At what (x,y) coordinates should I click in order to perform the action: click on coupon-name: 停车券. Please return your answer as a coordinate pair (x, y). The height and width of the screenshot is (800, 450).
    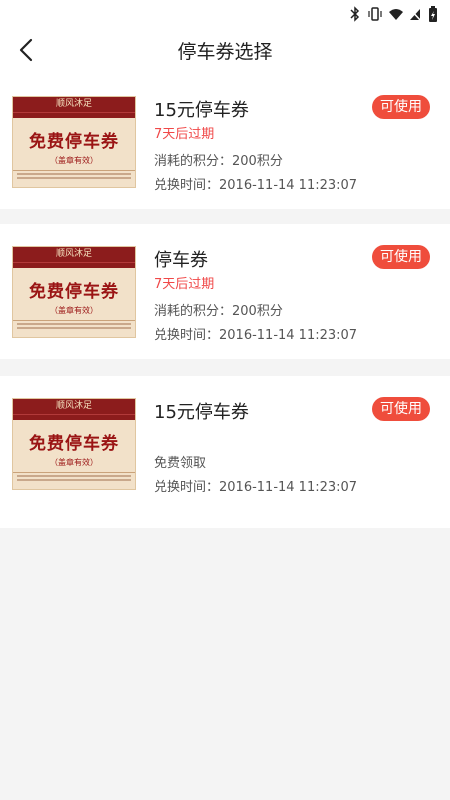
    Looking at the image, I should click on (181, 260).